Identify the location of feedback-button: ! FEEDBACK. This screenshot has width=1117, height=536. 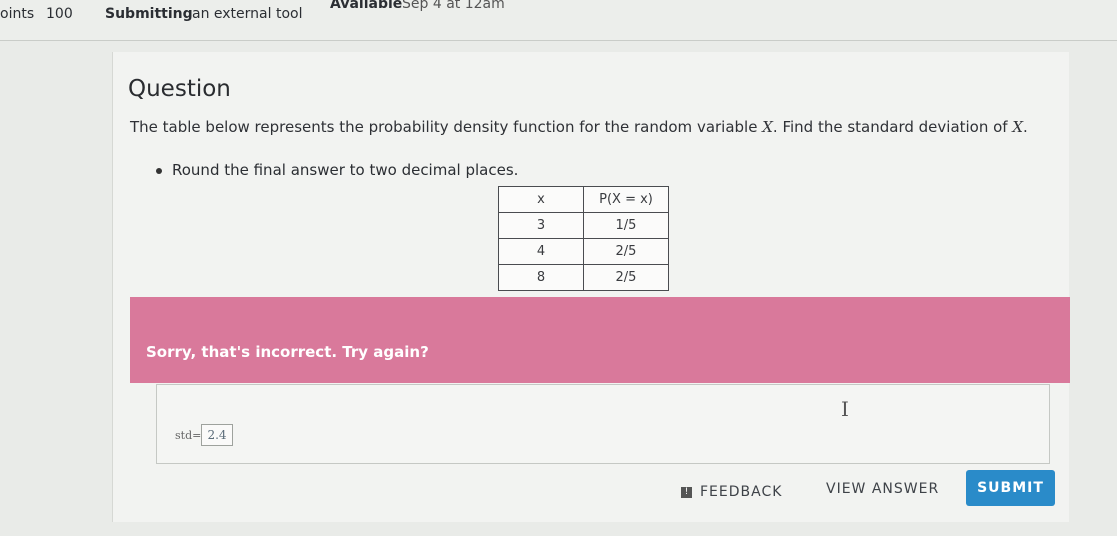
(731, 492).